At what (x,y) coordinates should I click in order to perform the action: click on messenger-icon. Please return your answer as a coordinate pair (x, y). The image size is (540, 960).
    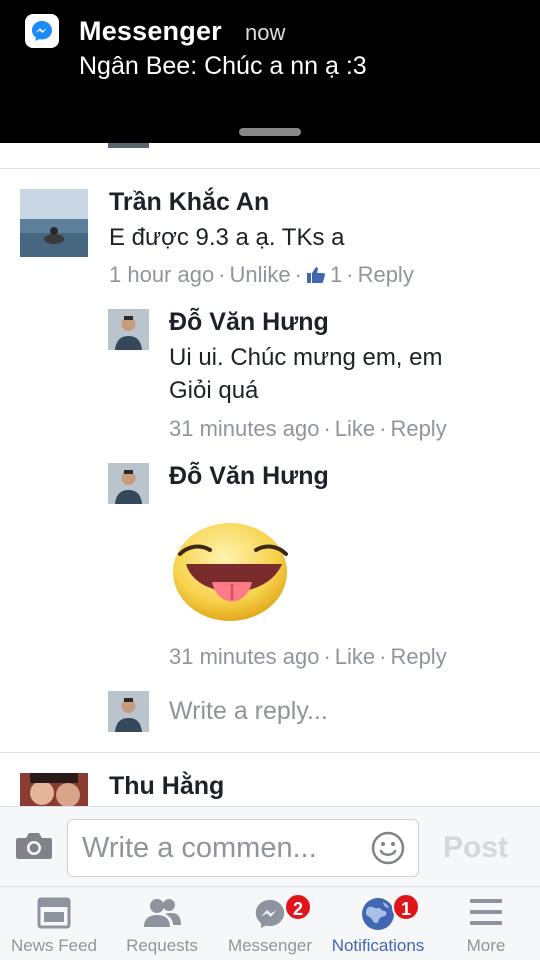
    Looking at the image, I should click on (270, 916).